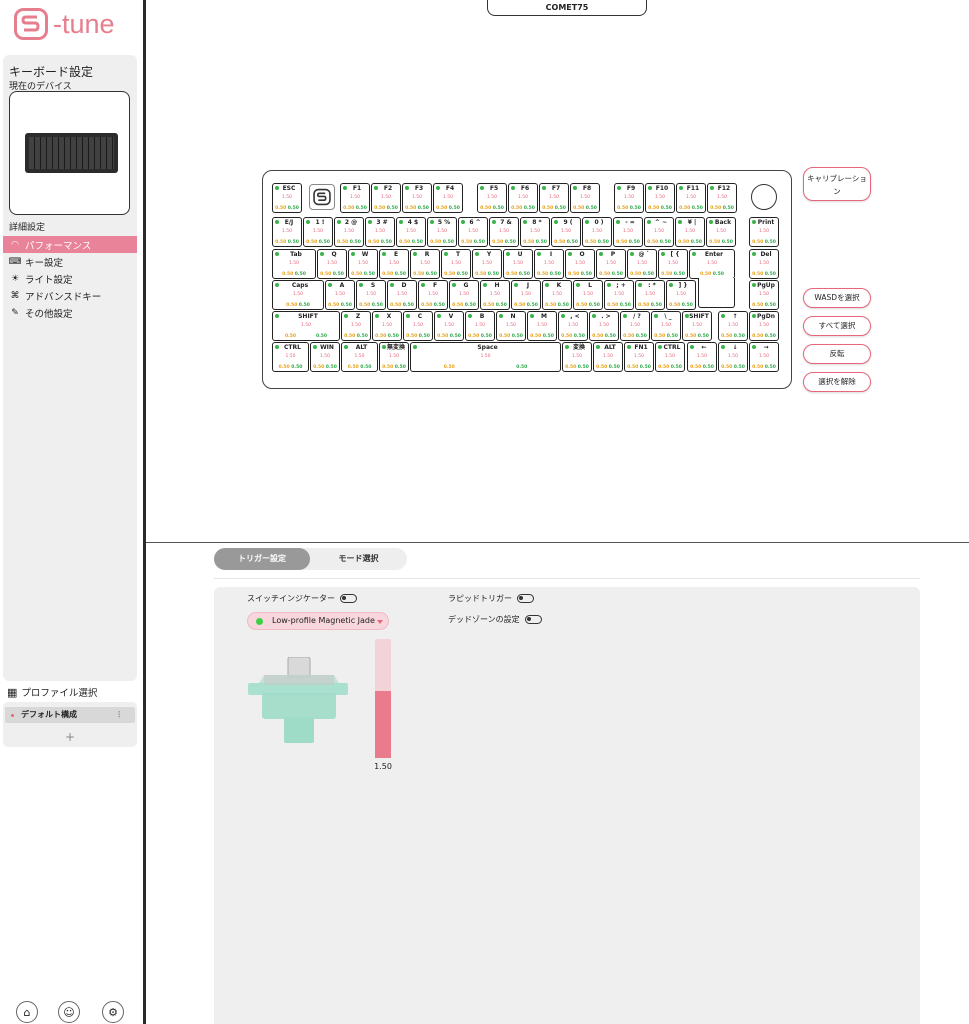  I want to click on key: I 1.50 0.50 0.50, so click(549, 264).